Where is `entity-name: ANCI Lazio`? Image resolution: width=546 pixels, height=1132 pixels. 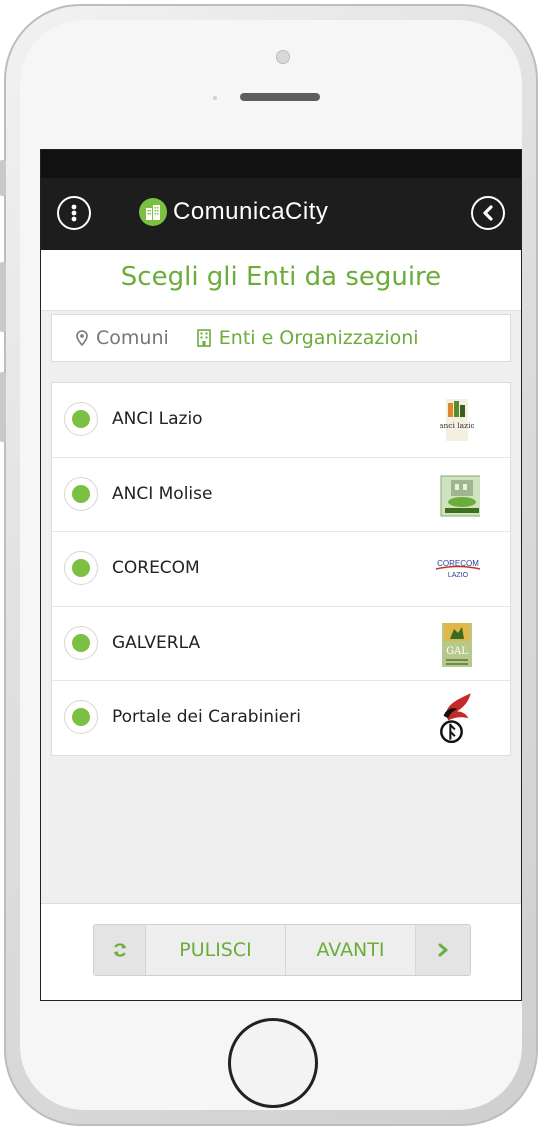 entity-name: ANCI Lazio is located at coordinates (157, 419).